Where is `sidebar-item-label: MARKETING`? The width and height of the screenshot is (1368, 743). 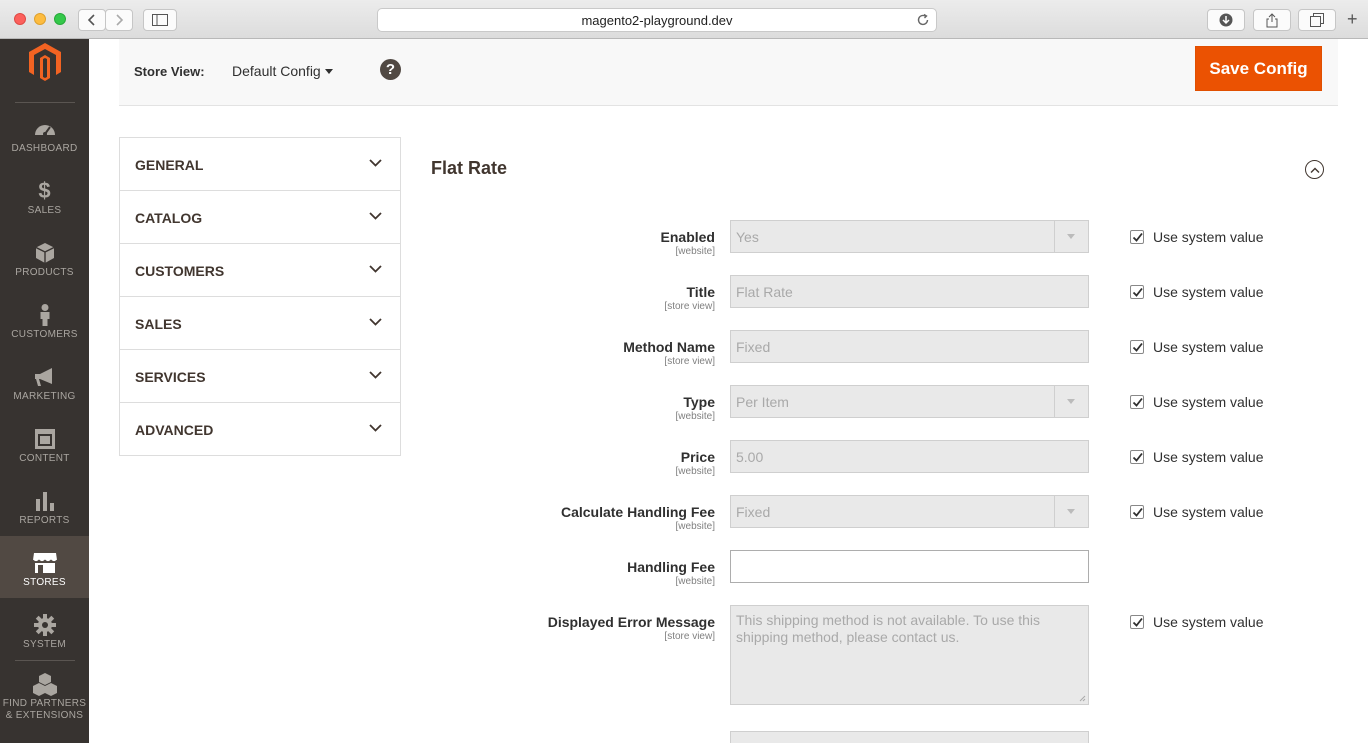 sidebar-item-label: MARKETING is located at coordinates (44, 396).